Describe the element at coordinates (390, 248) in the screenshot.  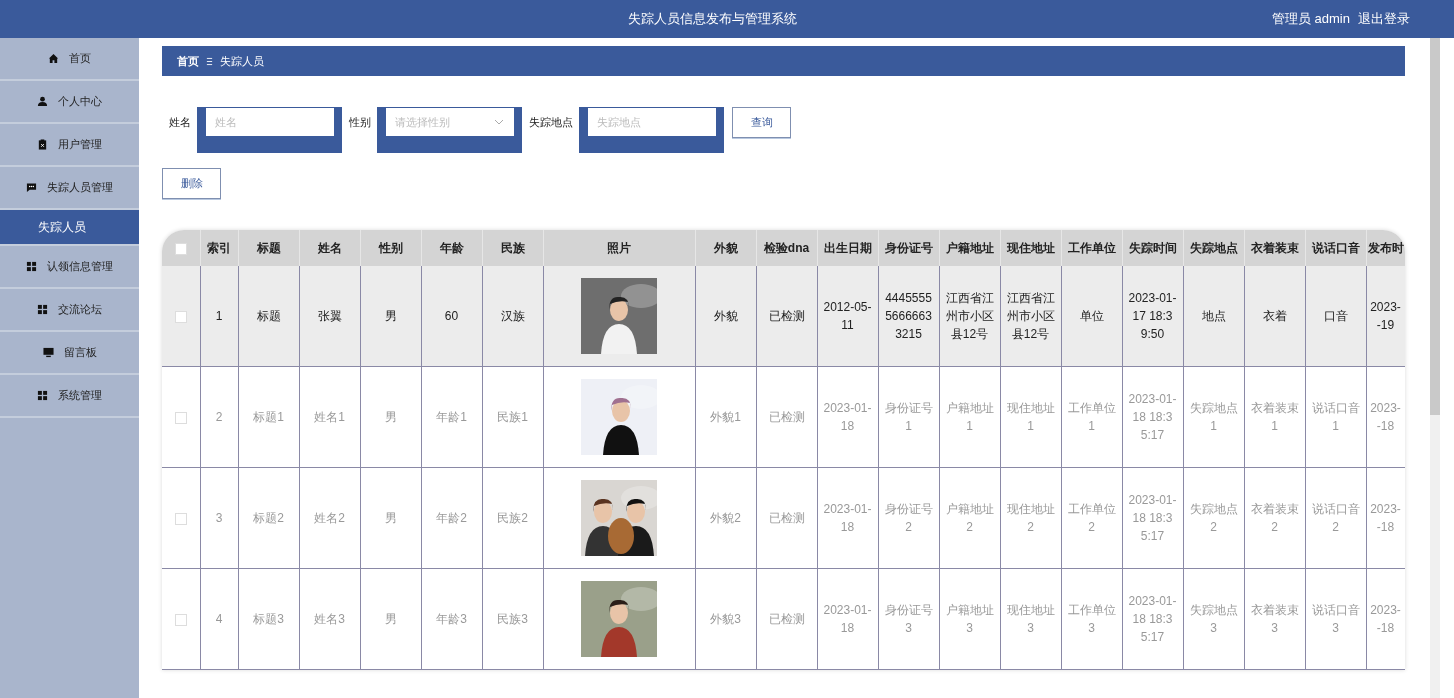
I see `column-header: 性别` at that location.